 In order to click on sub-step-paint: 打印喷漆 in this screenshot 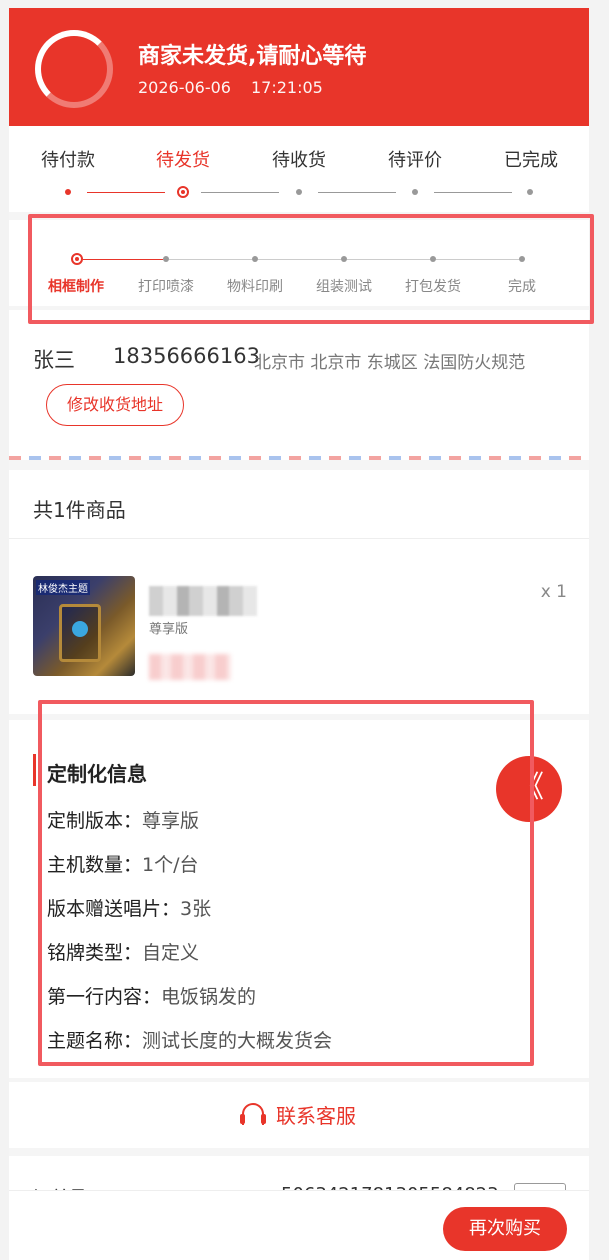, I will do `click(166, 287)`.